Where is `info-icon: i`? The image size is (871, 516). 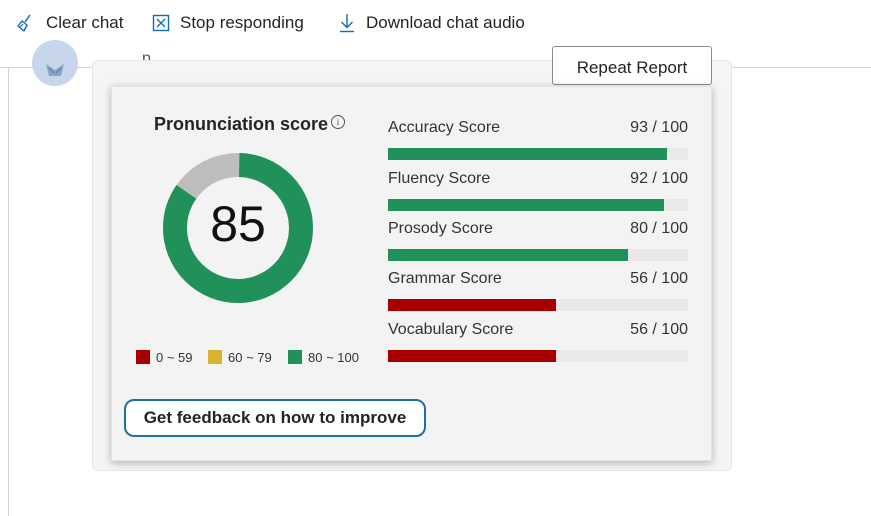 info-icon: i is located at coordinates (338, 122).